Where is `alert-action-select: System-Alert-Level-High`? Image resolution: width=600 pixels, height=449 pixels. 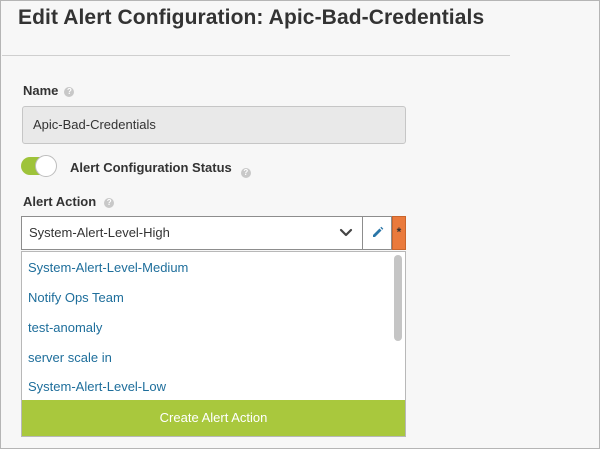 alert-action-select: System-Alert-Level-High is located at coordinates (192, 233).